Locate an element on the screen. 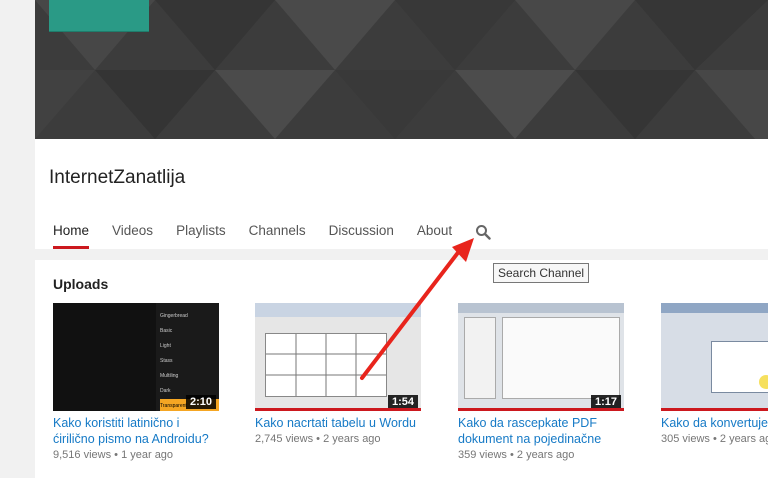 This screenshot has height=478, width=768. tab-playlists: Playlists is located at coordinates (201, 231).